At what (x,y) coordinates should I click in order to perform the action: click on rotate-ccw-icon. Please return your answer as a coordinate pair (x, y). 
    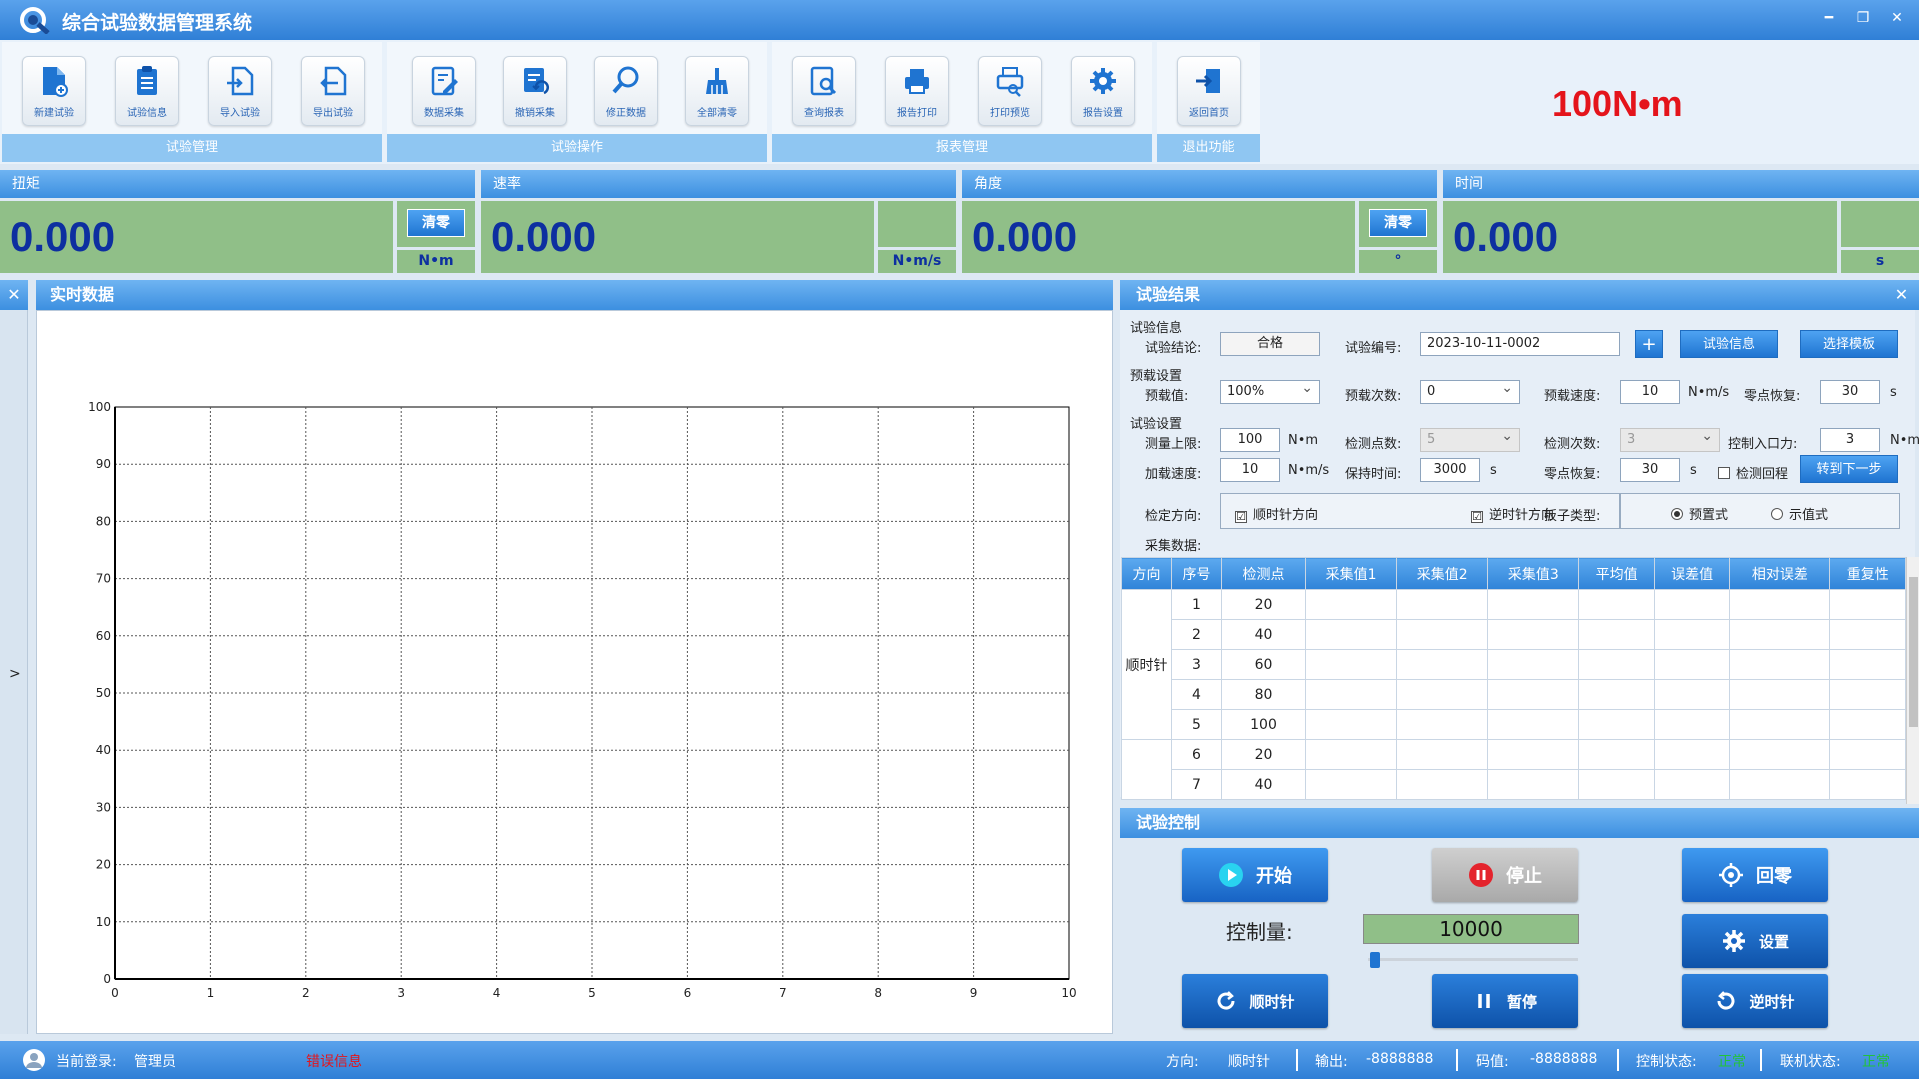
    Looking at the image, I should click on (1726, 1000).